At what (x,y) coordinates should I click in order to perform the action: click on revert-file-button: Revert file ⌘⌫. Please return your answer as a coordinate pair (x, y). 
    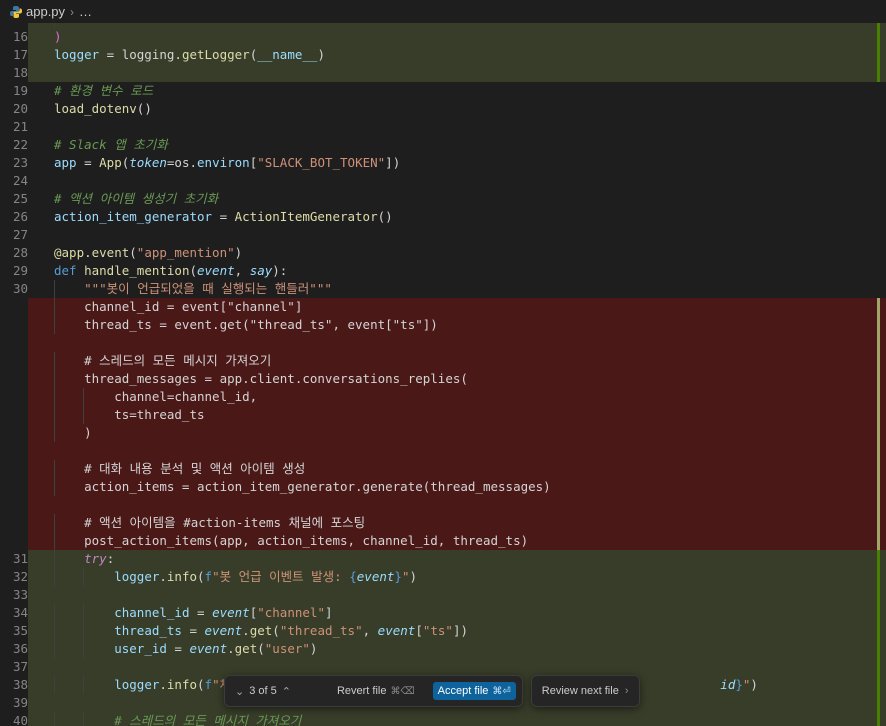
    Looking at the image, I should click on (376, 691).